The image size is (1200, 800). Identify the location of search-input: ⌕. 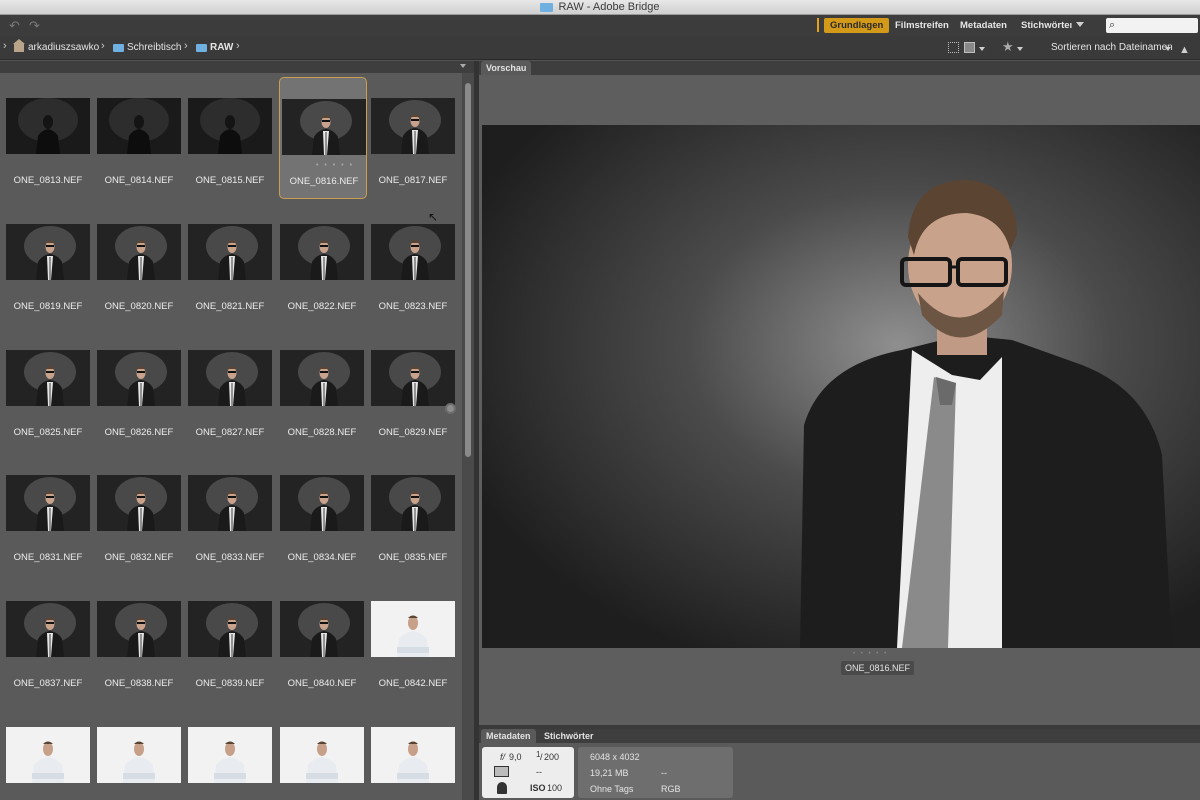
(1152, 25).